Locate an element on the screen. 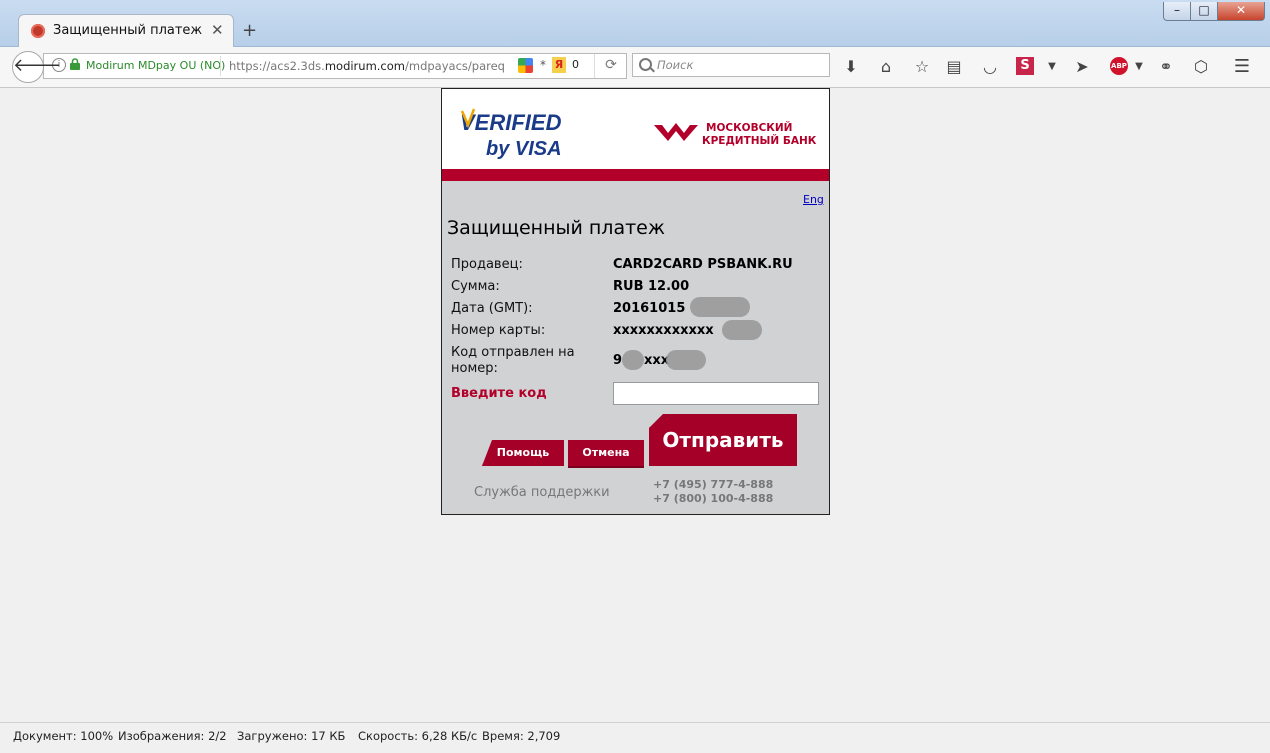  back-arrow-icon: 🡐 is located at coordinates (36, 67).